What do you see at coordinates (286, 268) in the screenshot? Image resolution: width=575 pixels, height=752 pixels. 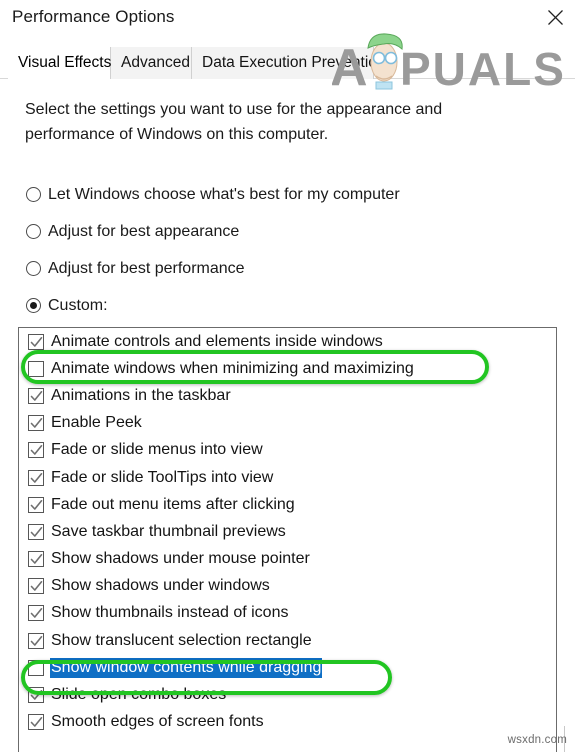 I see `radio-adjust-best-performance: Adjust for best performance` at bounding box center [286, 268].